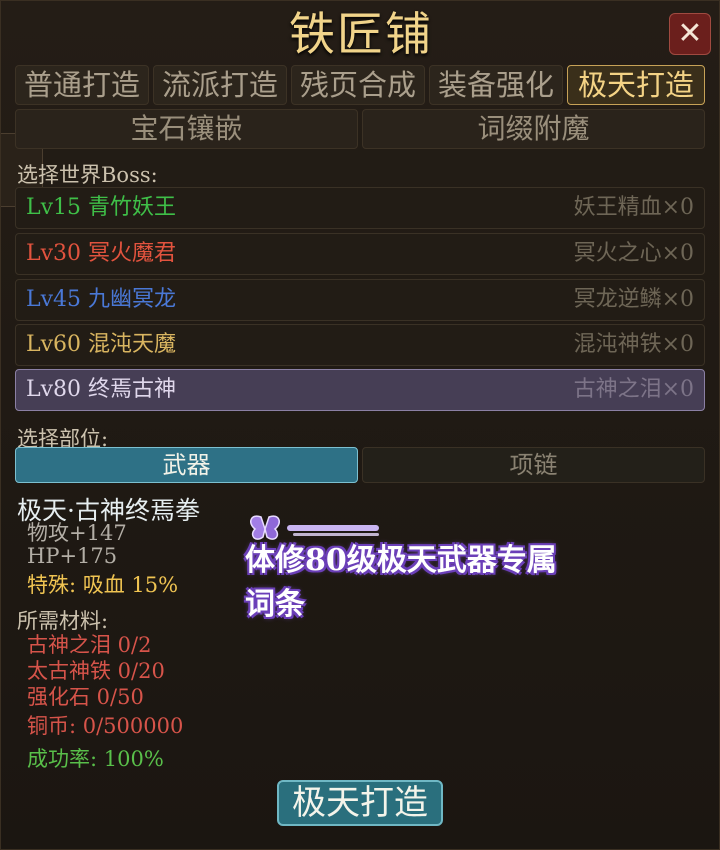  Describe the element at coordinates (275, 604) in the screenshot. I see `overlay-caption-line2: 词条` at that location.